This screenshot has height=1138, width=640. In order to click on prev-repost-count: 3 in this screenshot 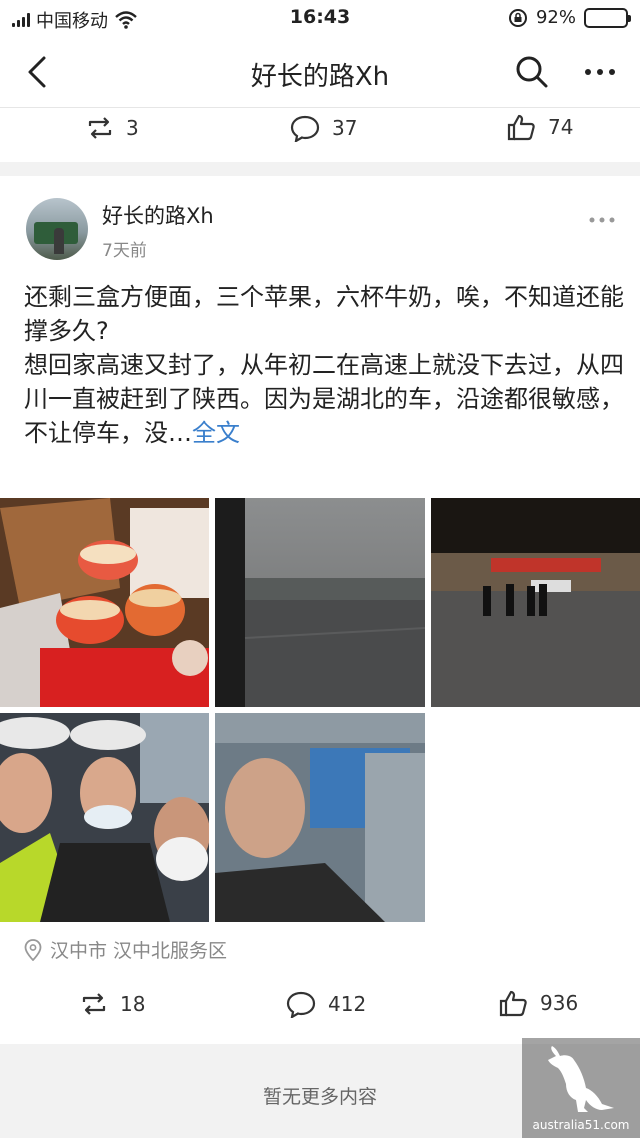, I will do `click(132, 128)`.